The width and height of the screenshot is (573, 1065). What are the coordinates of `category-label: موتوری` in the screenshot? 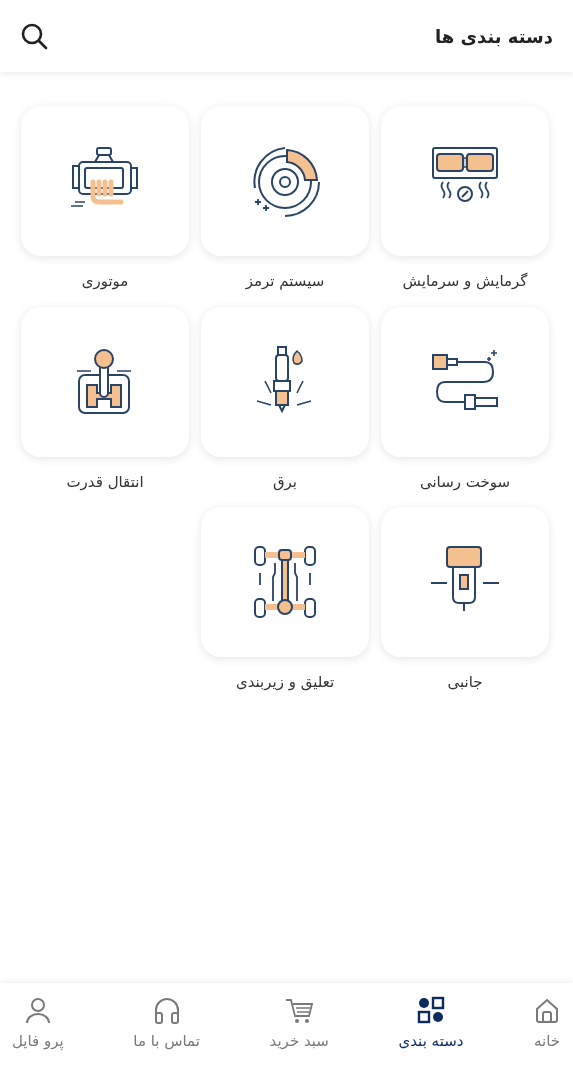 It's located at (105, 281).